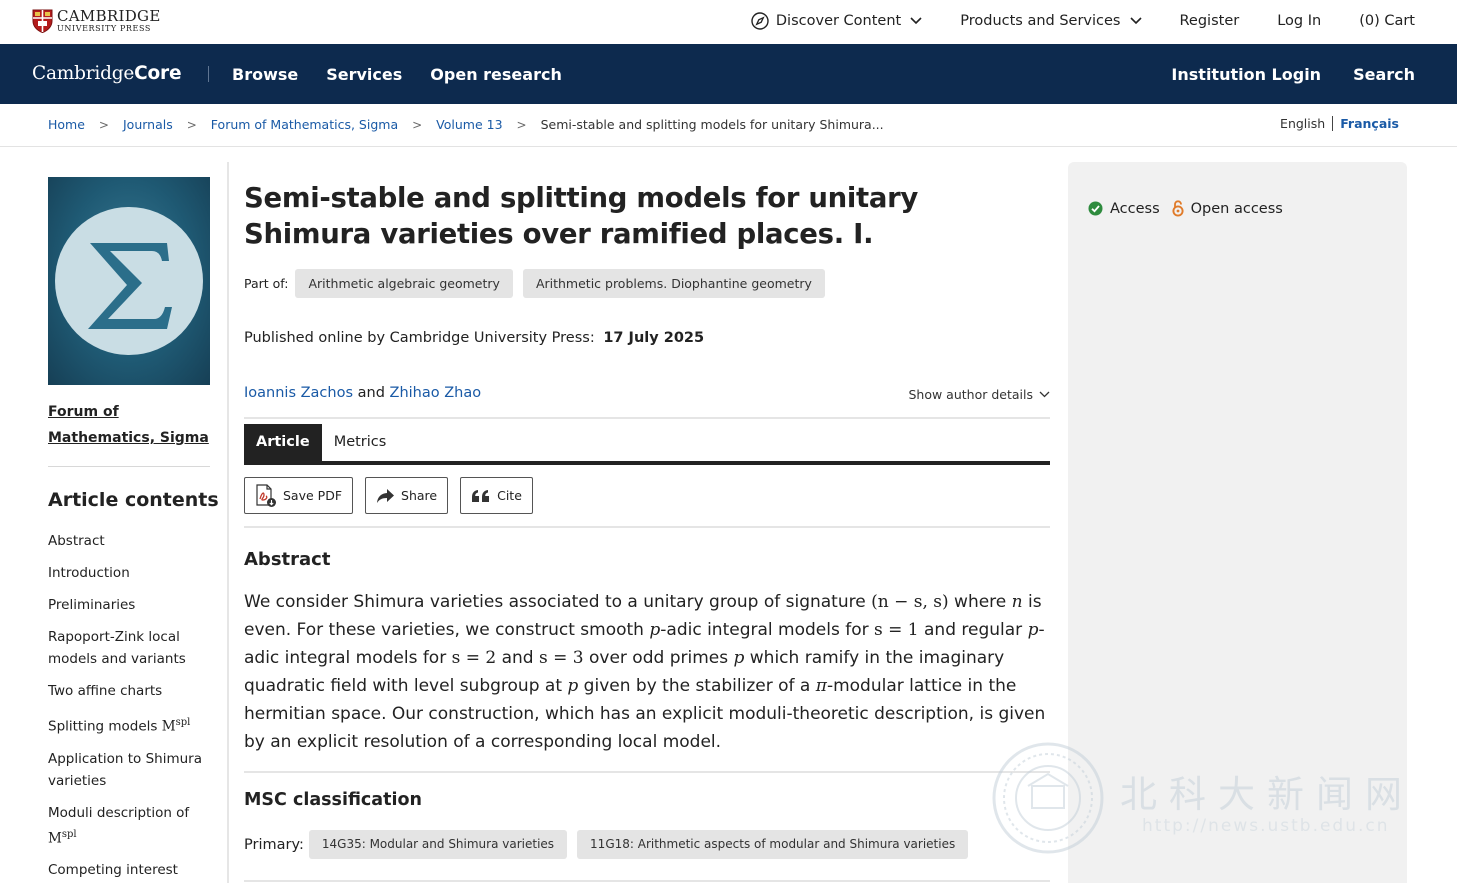 The width and height of the screenshot is (1457, 883). I want to click on pdf-icon, so click(266, 495).